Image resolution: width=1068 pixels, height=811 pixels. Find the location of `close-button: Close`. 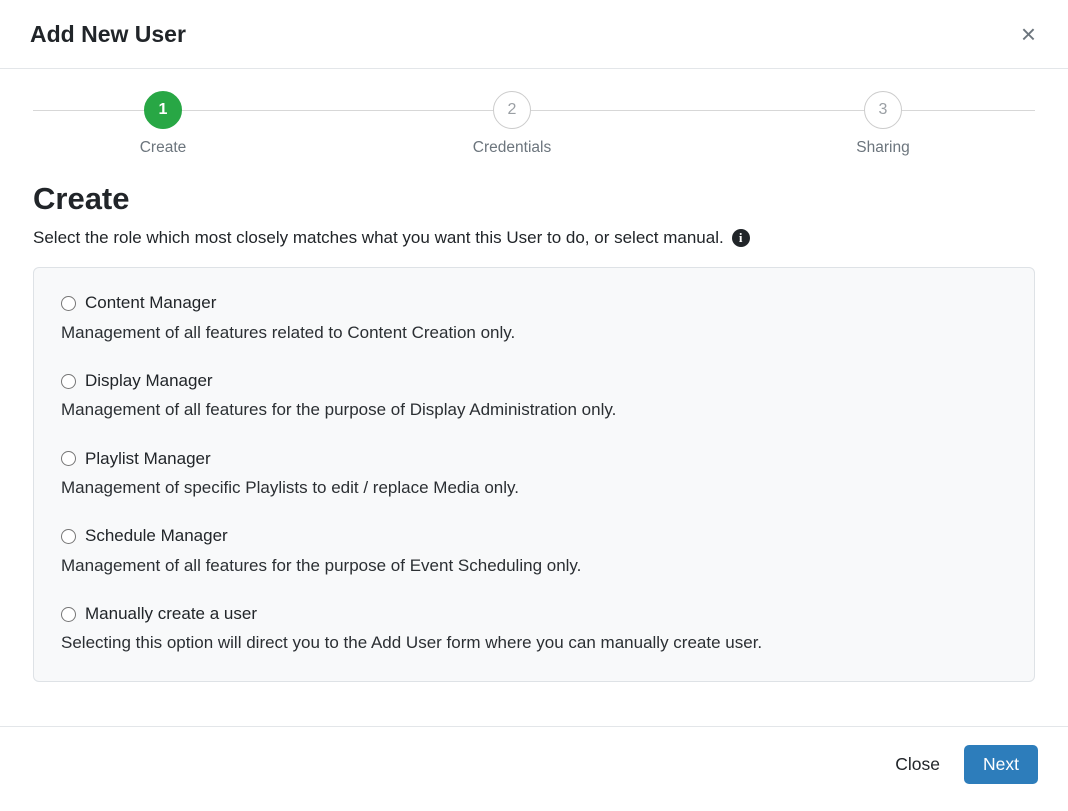

close-button: Close is located at coordinates (917, 764).